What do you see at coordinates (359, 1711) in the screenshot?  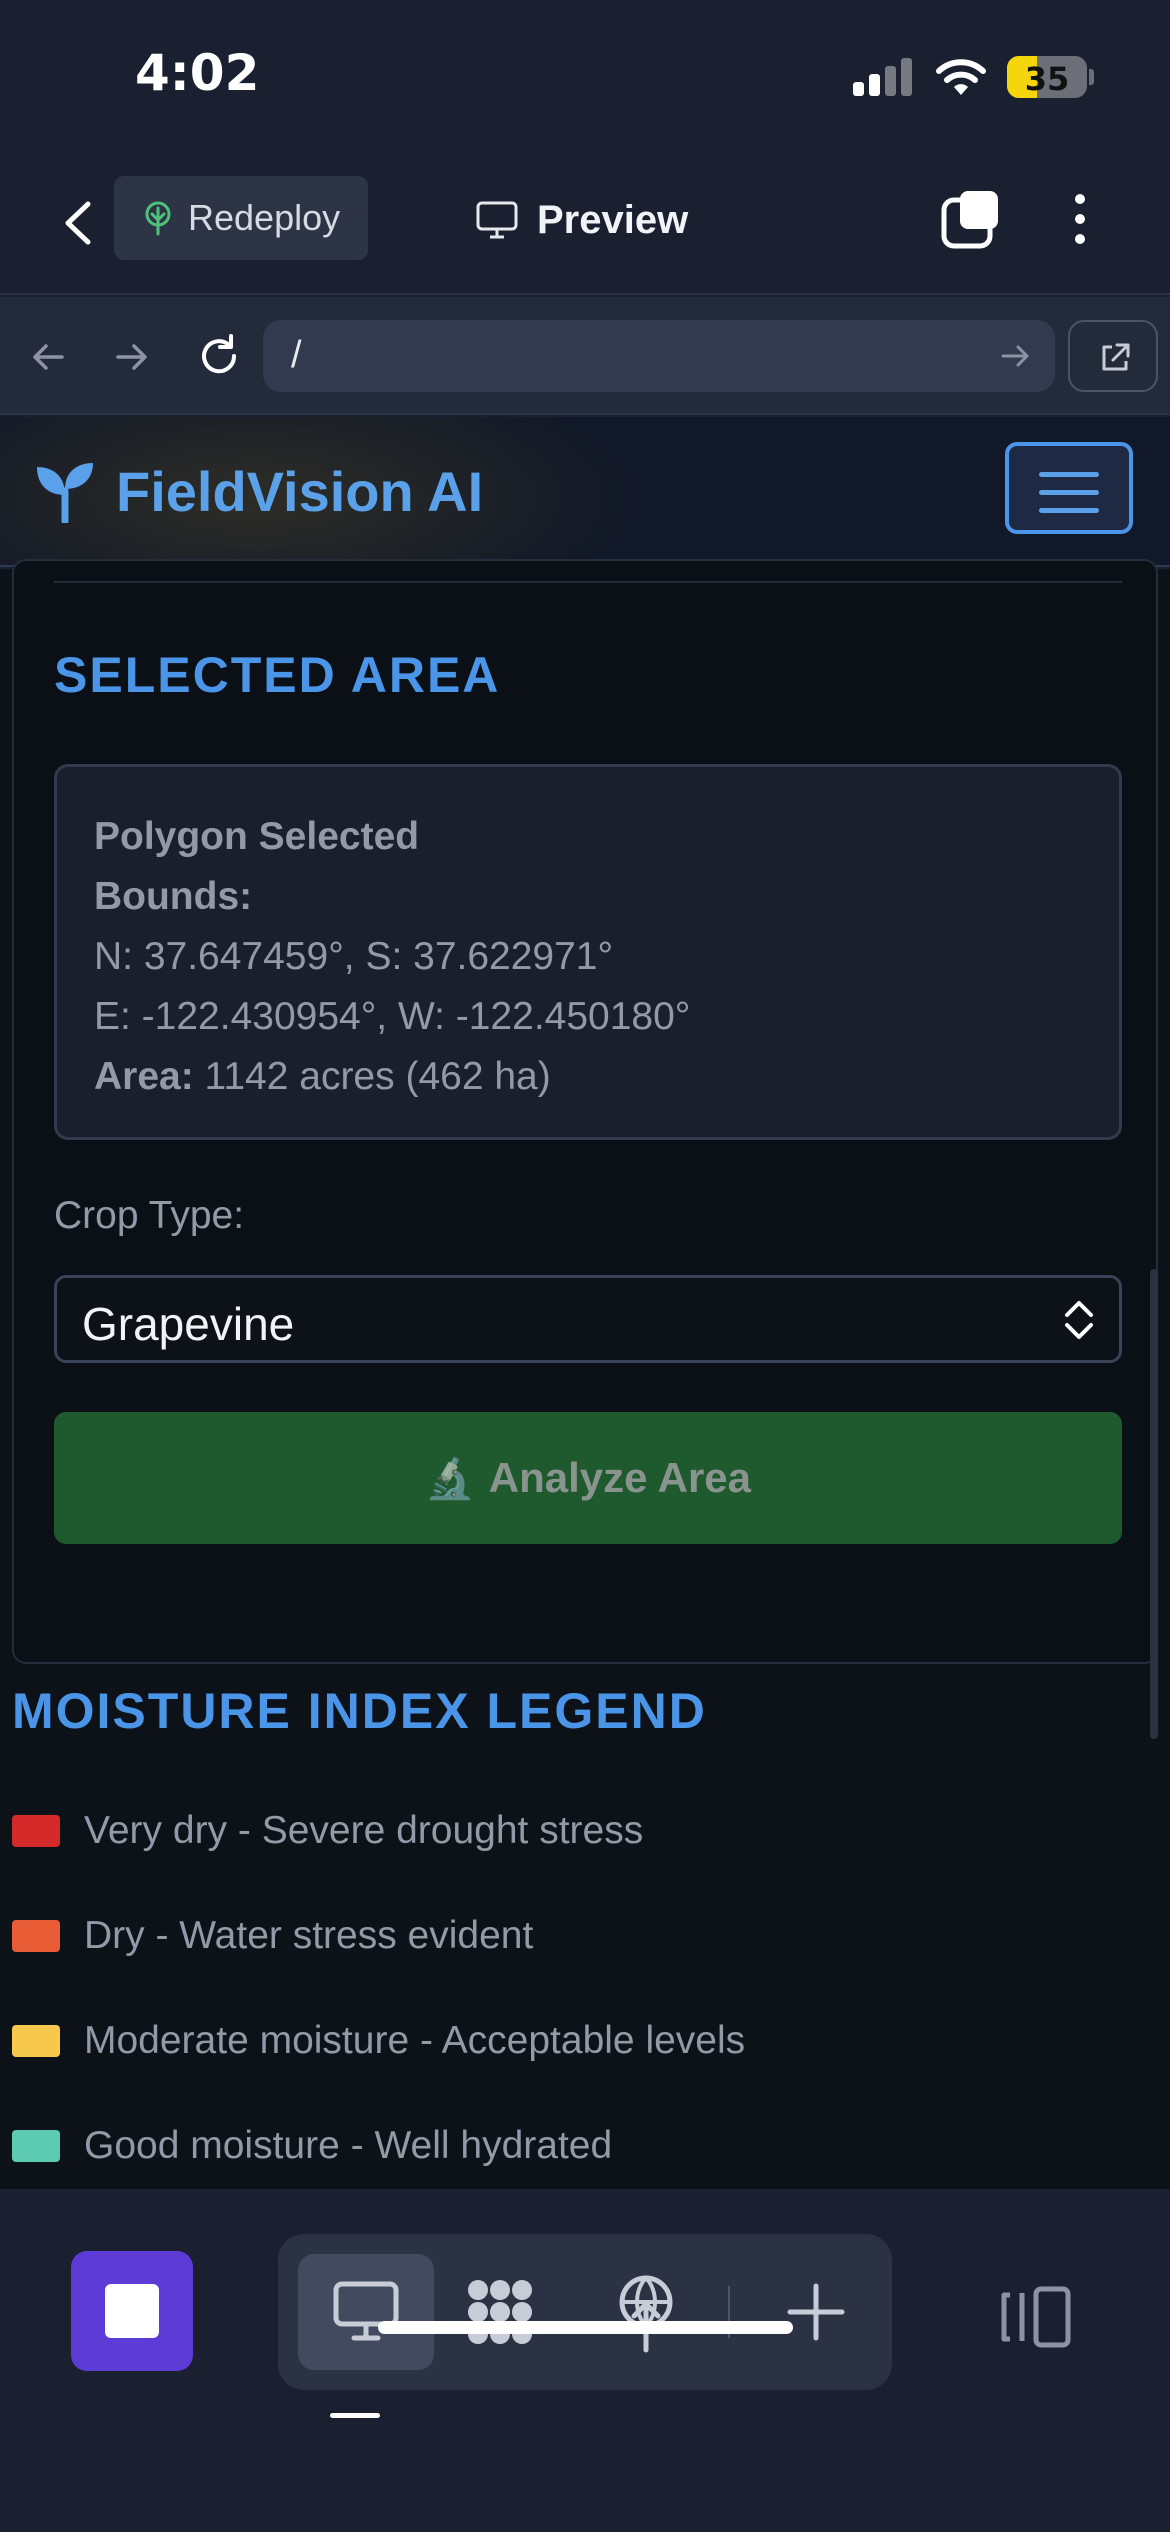 I see `legend-title: MOISTURE INDEX LEGEND` at bounding box center [359, 1711].